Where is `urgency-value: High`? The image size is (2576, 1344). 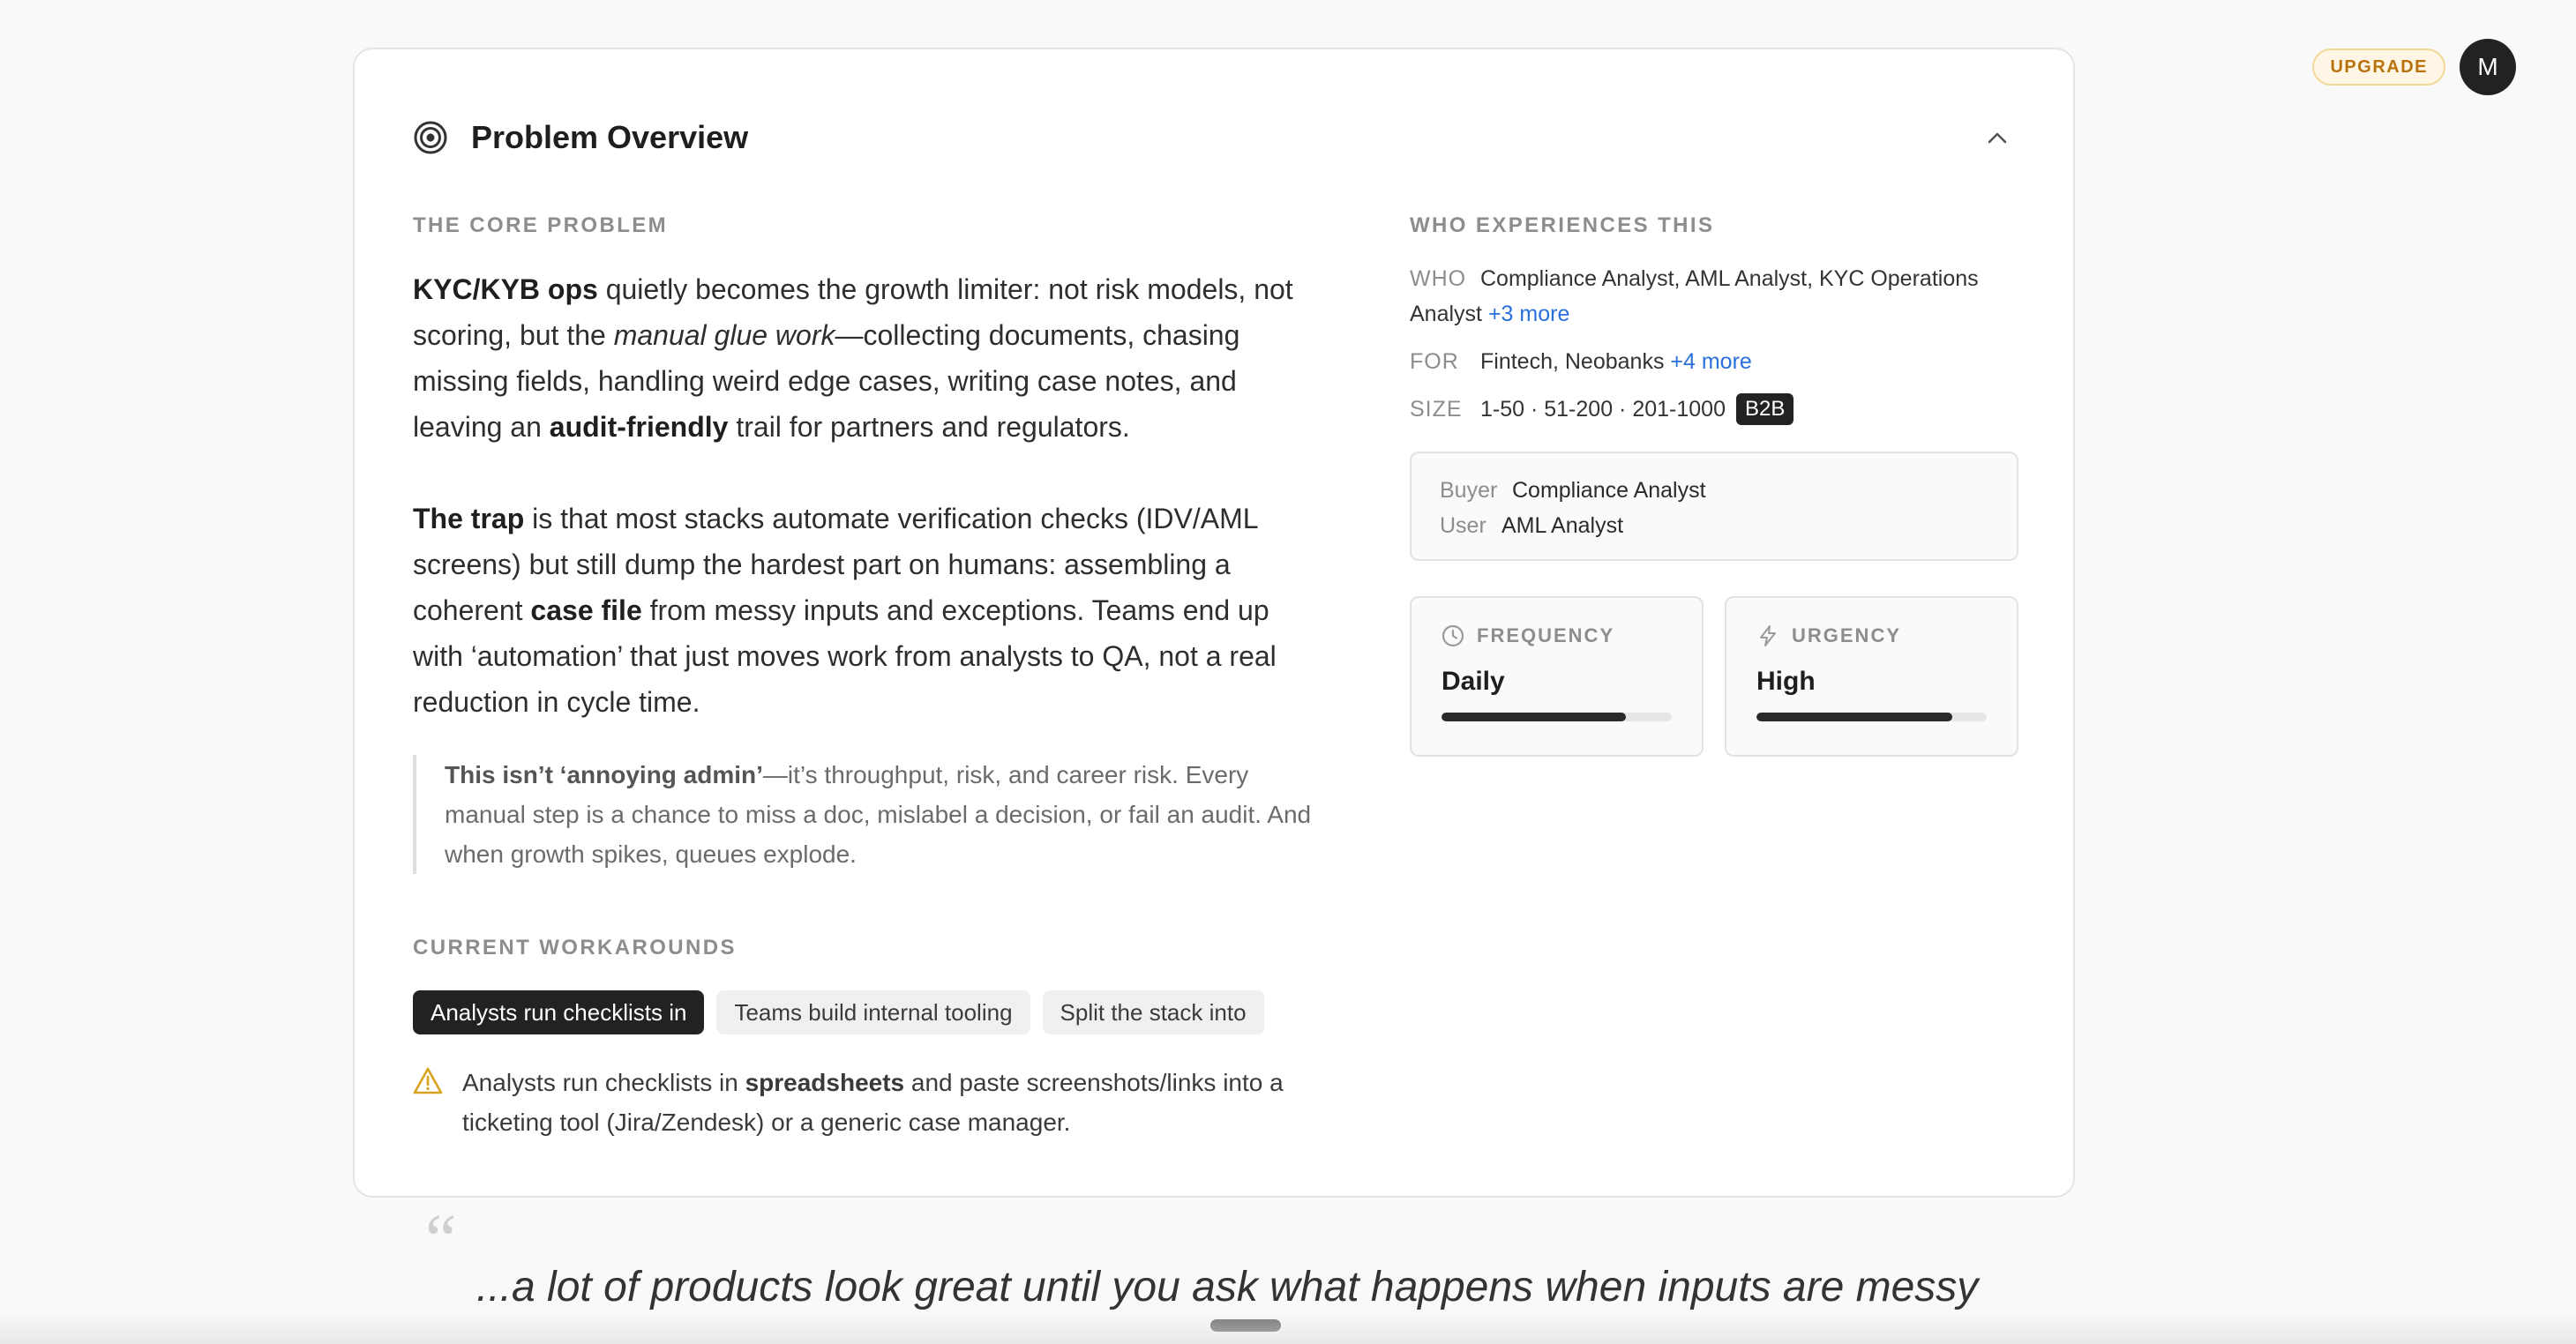
urgency-value: High is located at coordinates (1786, 681).